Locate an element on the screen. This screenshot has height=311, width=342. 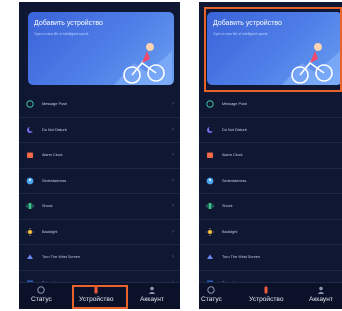
menu-item-backlight: Backlight › is located at coordinates (99, 232).